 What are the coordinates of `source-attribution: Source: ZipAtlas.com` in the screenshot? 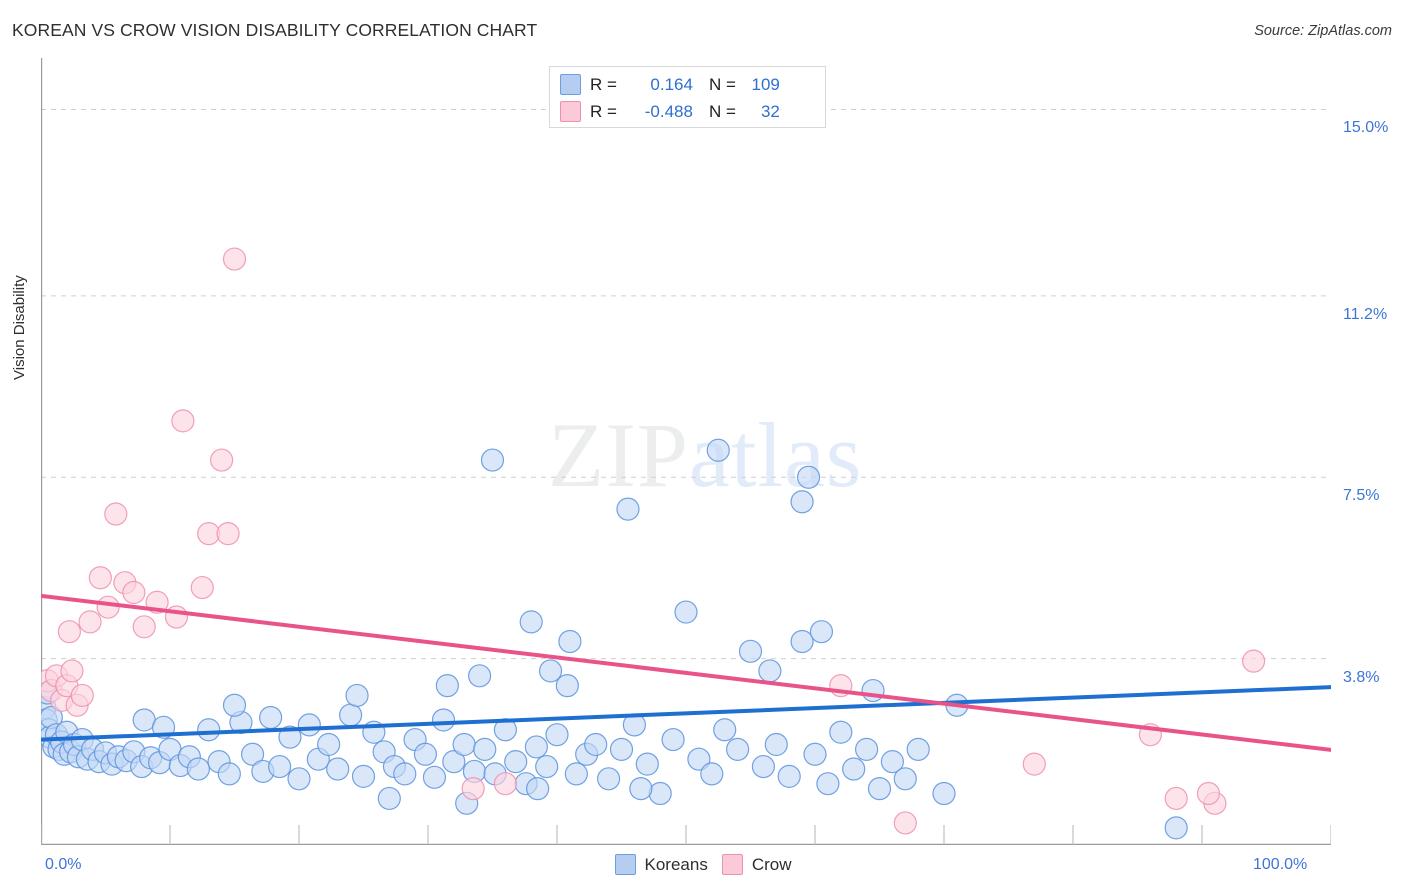 It's located at (1323, 31).